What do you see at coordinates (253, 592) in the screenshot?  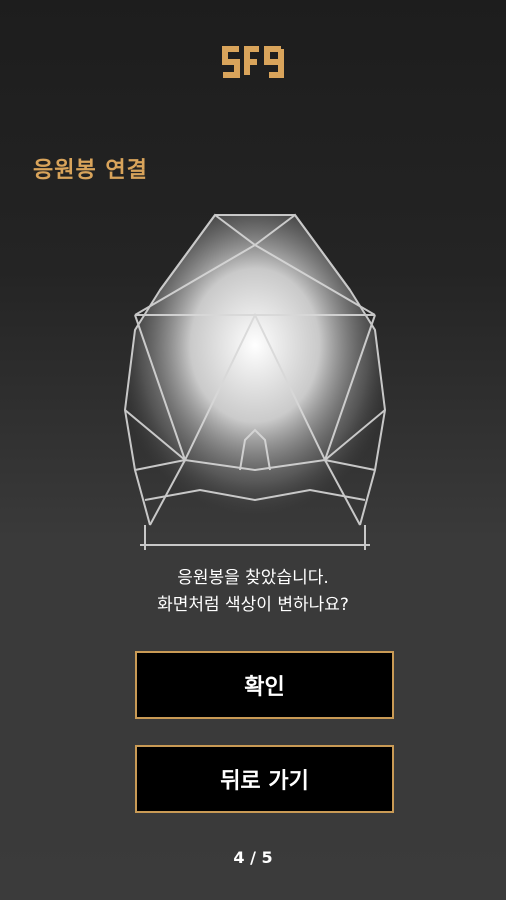 I see `status-message: 응원봉을 찾았습니다. 화면처럼 색상이 변하나요?` at bounding box center [253, 592].